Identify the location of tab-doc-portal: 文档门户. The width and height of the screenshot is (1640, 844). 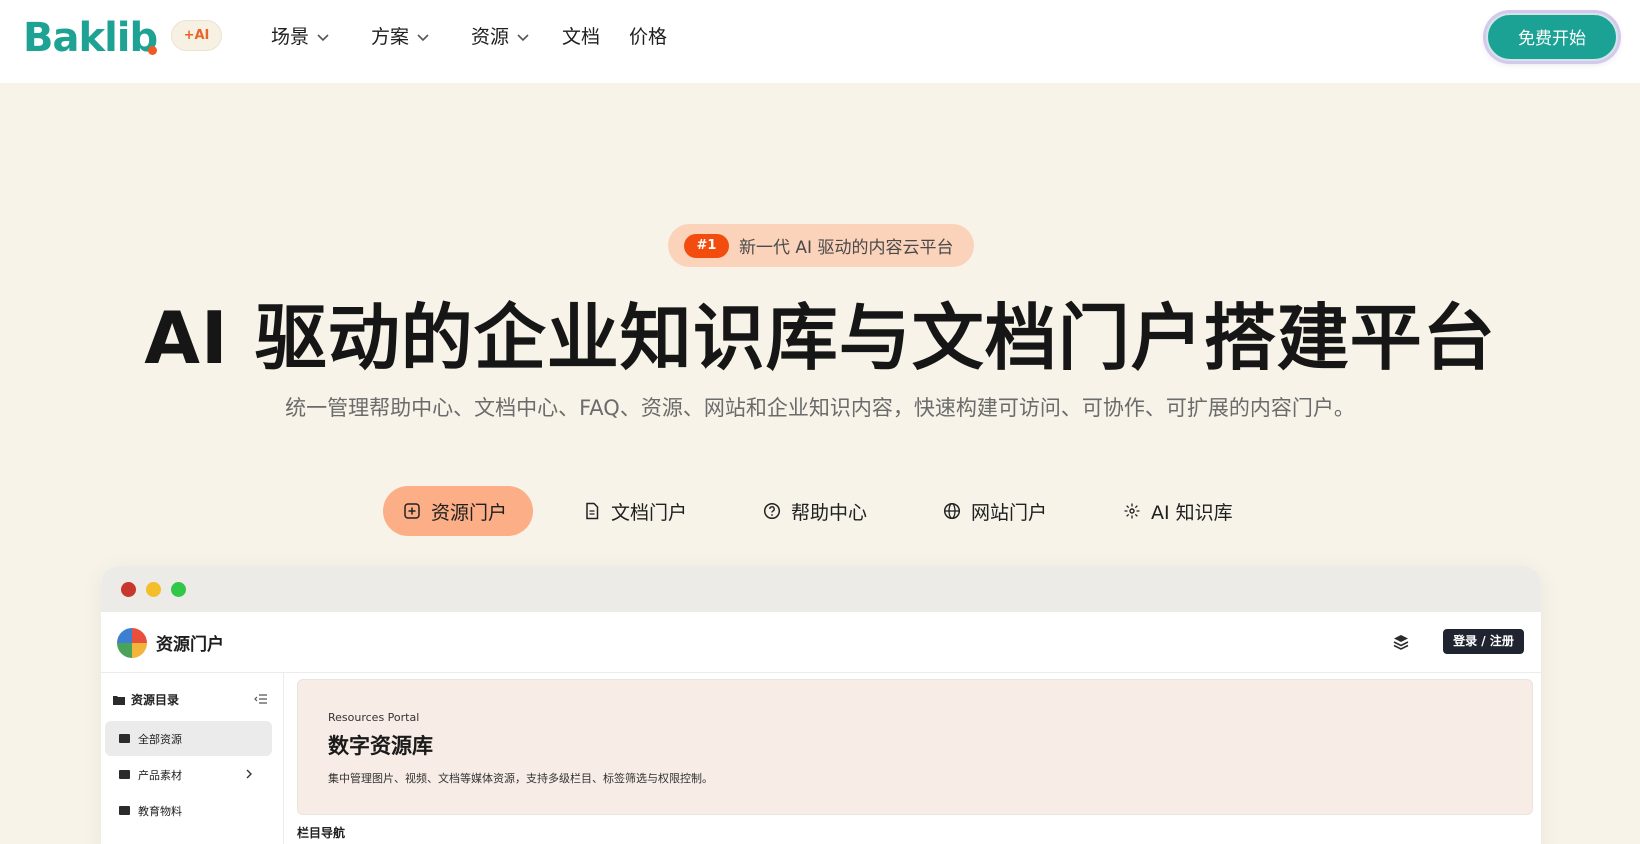
(635, 511).